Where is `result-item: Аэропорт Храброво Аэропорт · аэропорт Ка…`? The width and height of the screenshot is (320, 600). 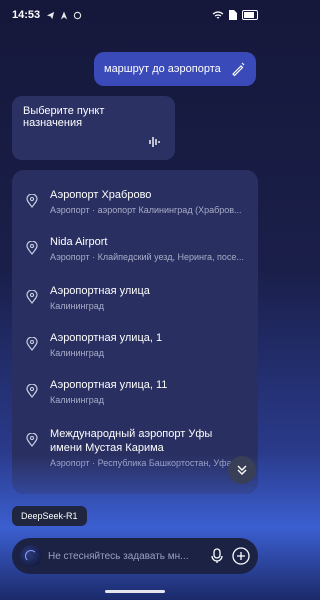 result-item: Аэропорт Храброво Аэропорт · аэропорт Ка… is located at coordinates (135, 207).